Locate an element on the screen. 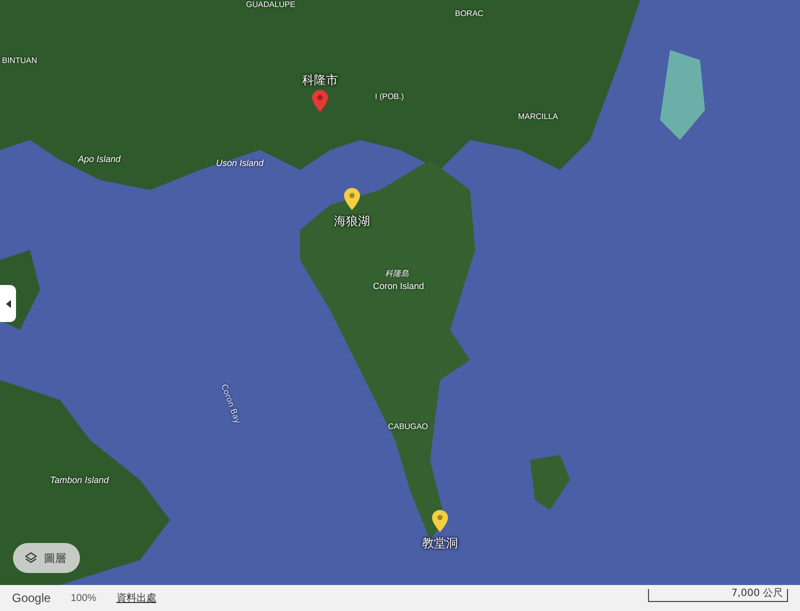 This screenshot has width=800, height=611. pin-label: 教堂洞 is located at coordinates (440, 543).